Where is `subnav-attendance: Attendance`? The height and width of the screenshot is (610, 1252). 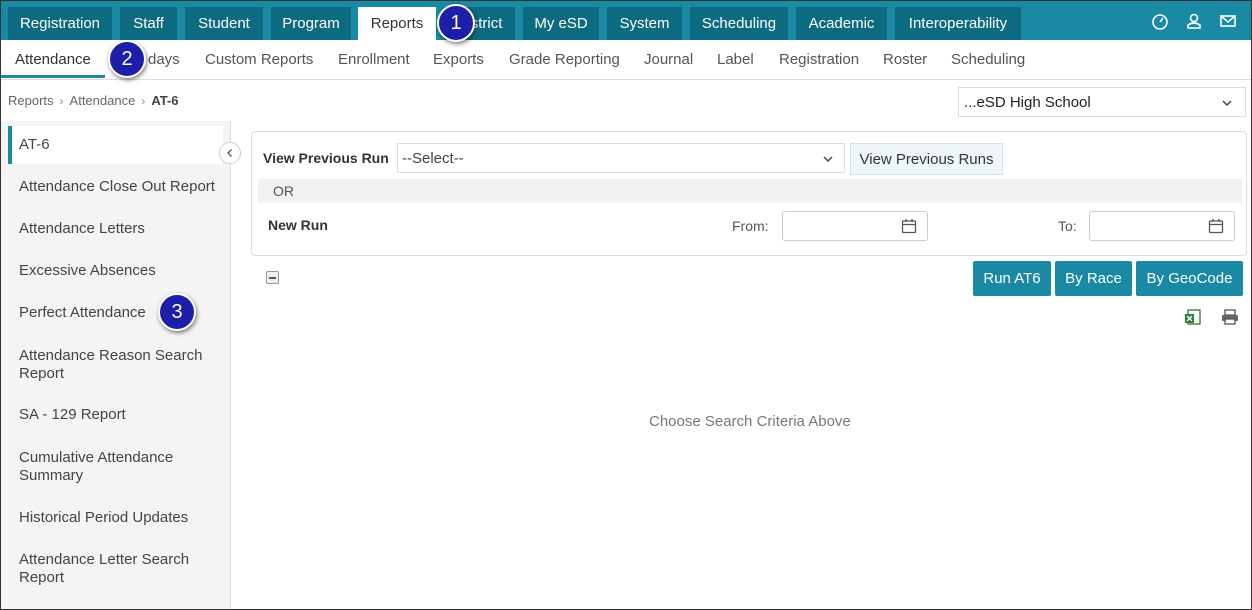 subnav-attendance: Attendance is located at coordinates (53, 59).